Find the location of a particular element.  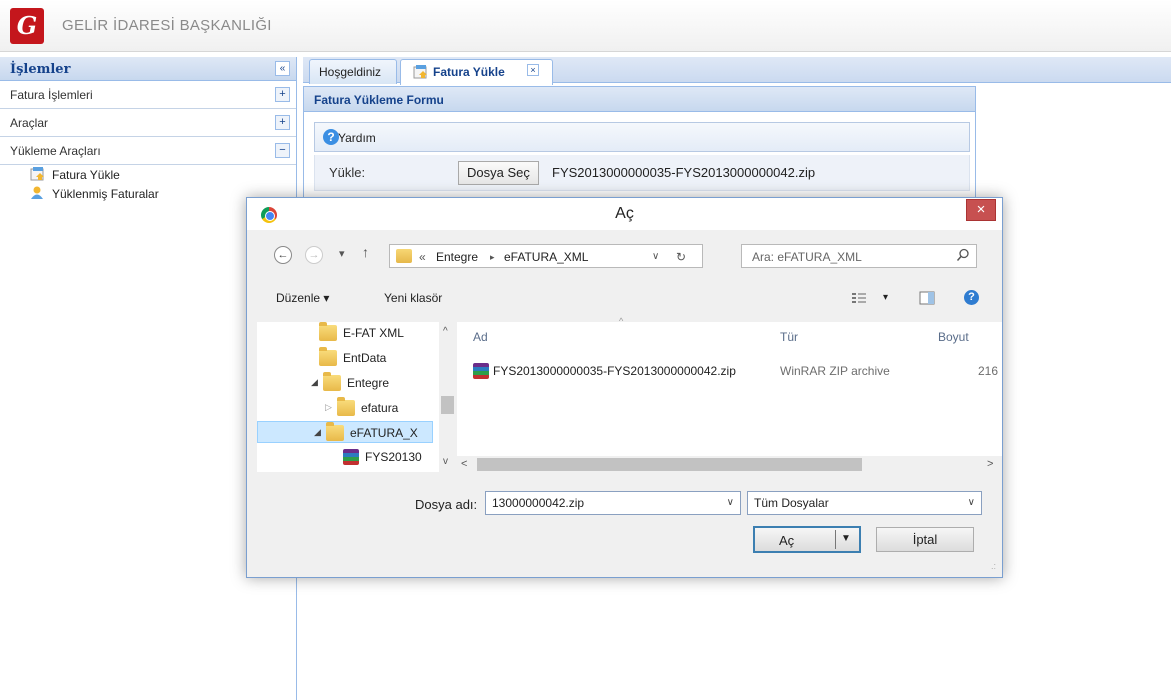

file-list-scrollbar: < > is located at coordinates (729, 464).